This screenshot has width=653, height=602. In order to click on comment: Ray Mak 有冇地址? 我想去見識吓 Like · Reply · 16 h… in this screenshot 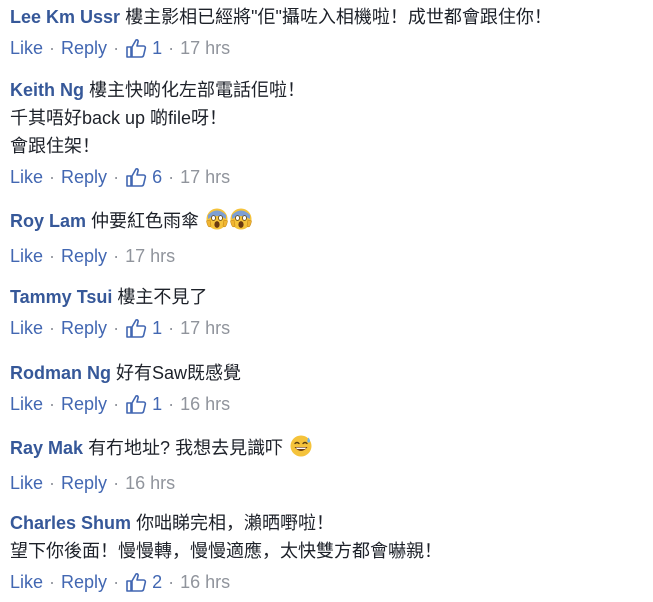, I will do `click(327, 464)`.